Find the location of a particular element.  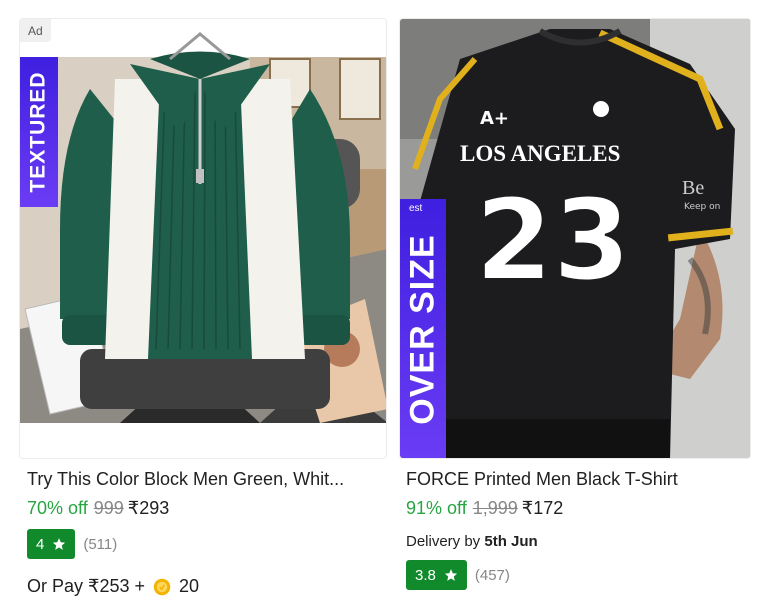

or-pay-offer: Or Pay ₹253 + 20 is located at coordinates (113, 586).